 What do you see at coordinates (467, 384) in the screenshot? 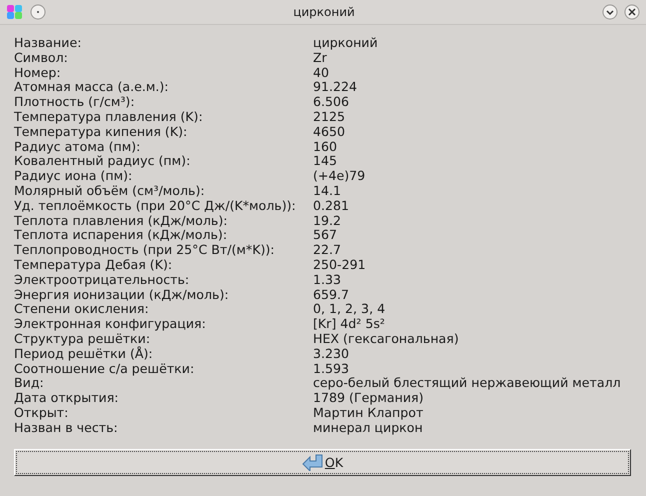
I see `property-value: серо-белый блестящий нержавеющий металл` at bounding box center [467, 384].